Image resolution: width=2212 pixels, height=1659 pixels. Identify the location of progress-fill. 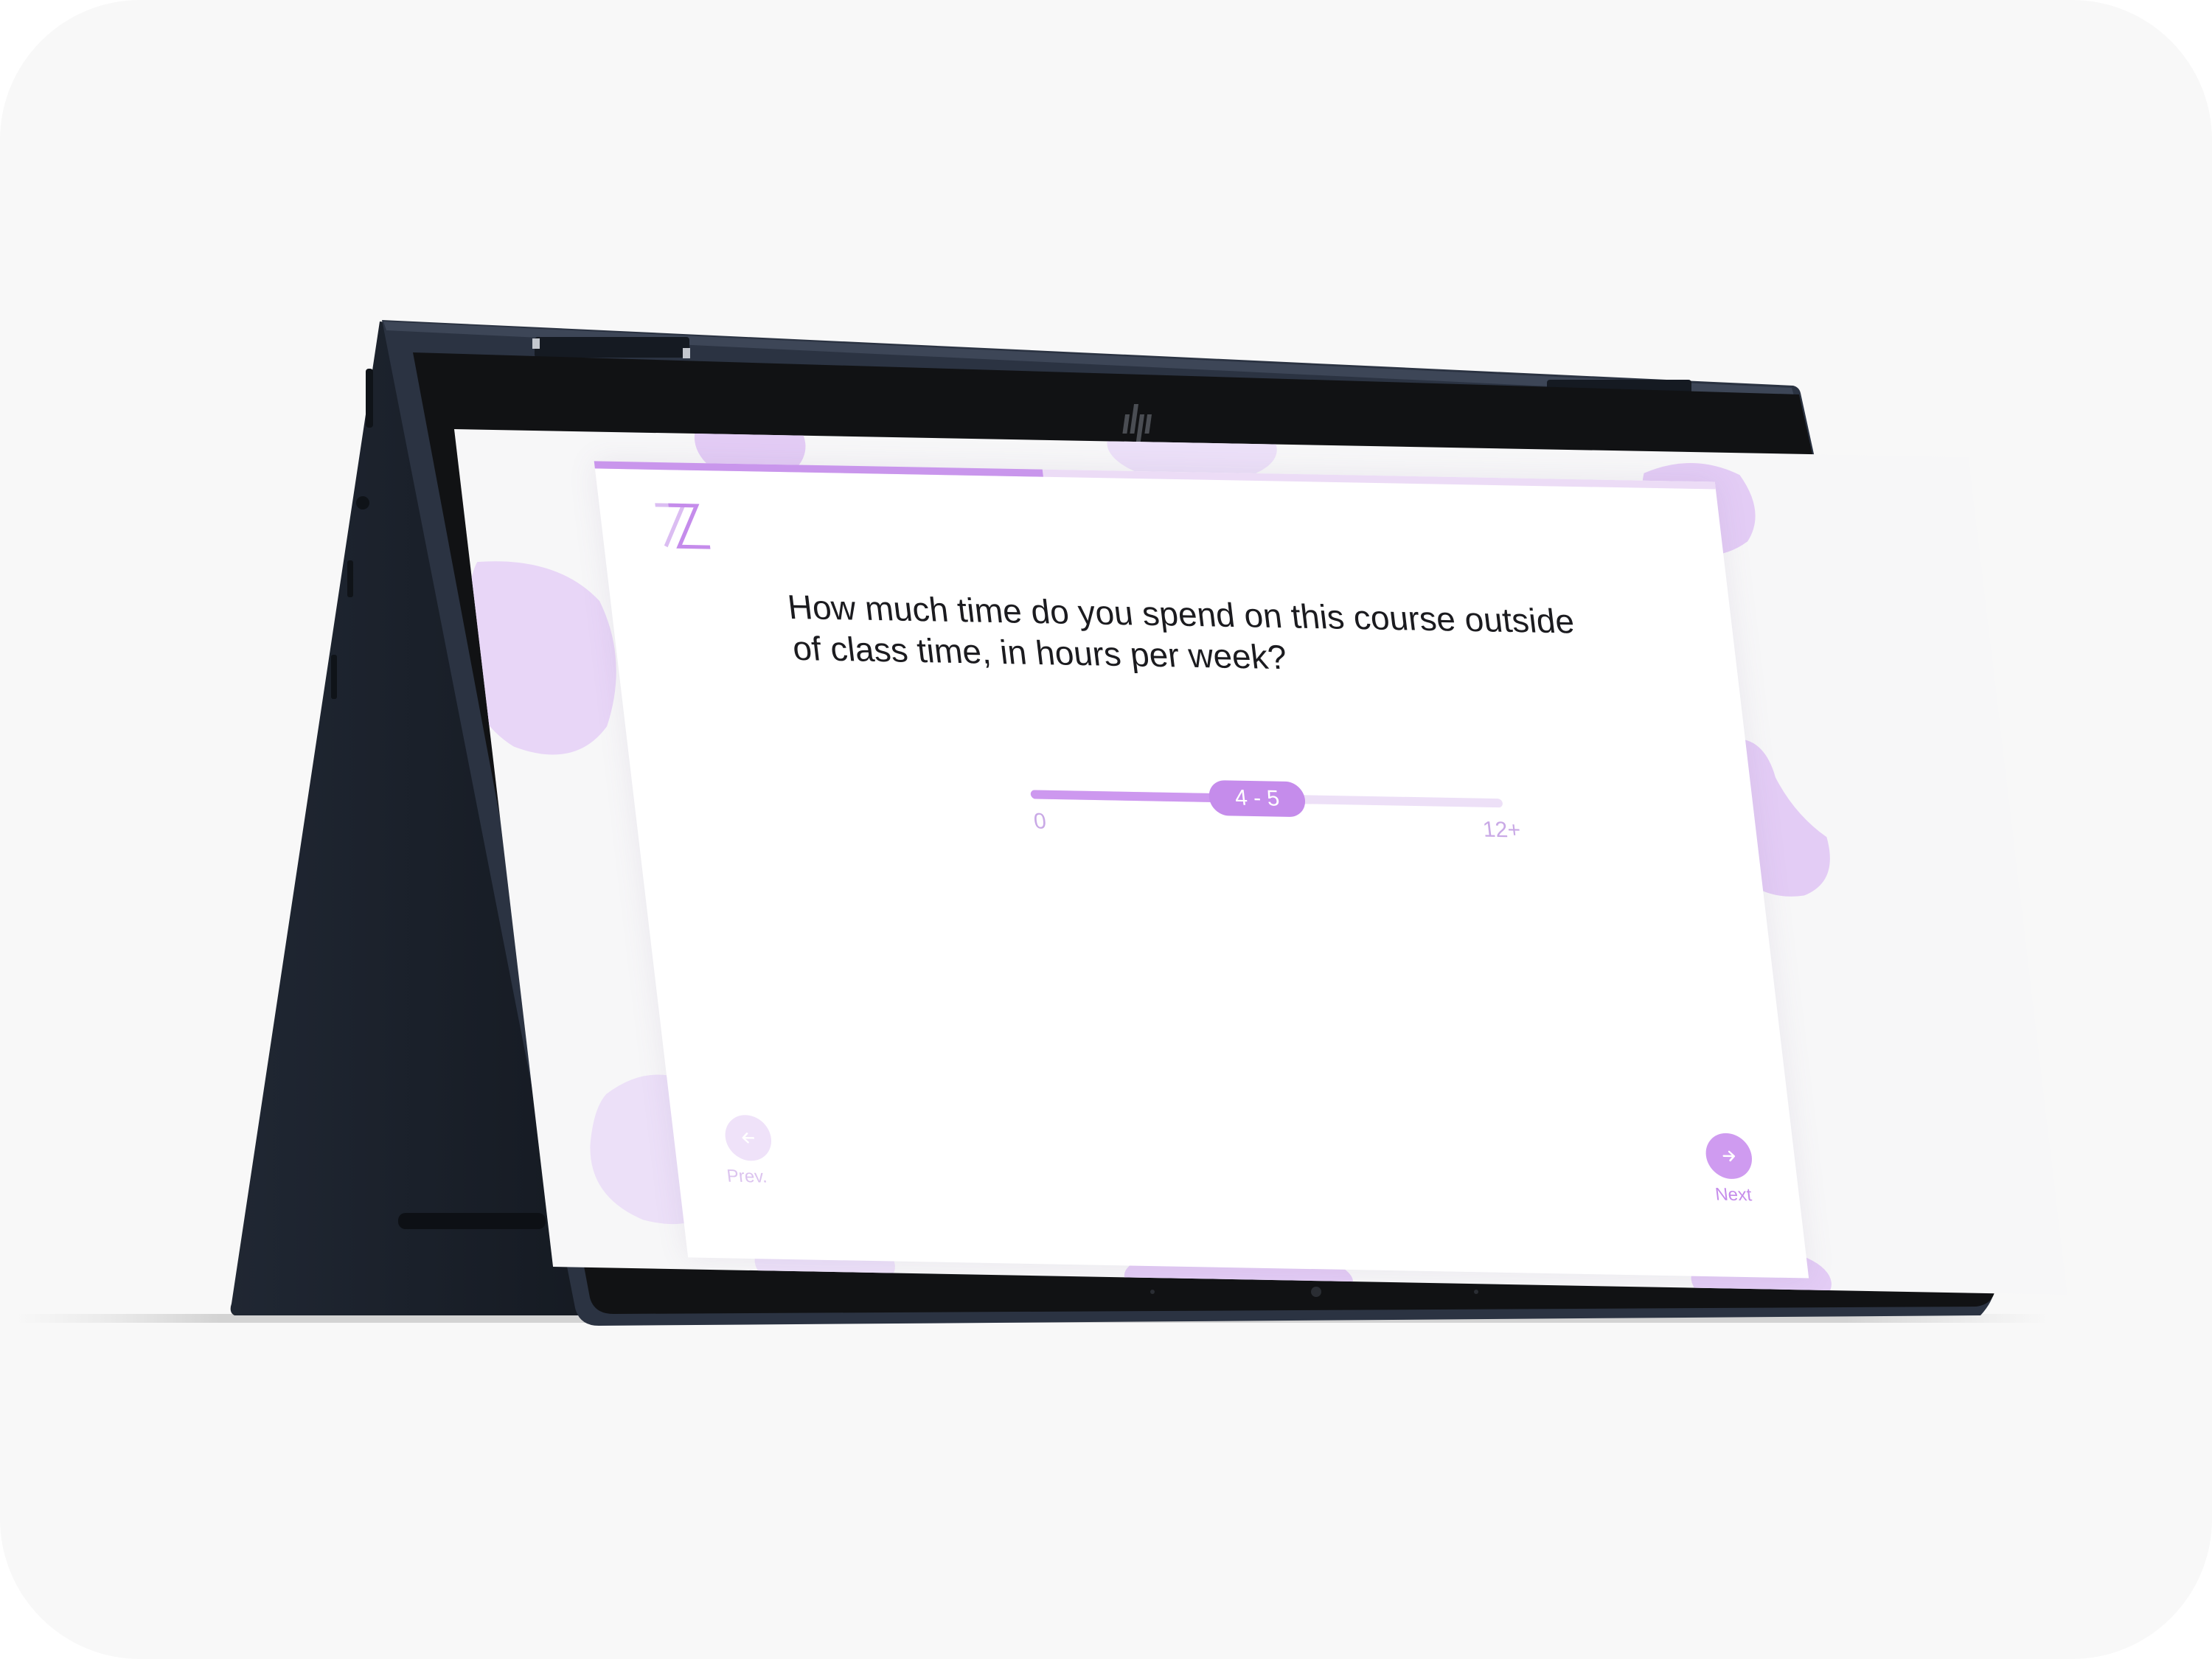
(818, 469).